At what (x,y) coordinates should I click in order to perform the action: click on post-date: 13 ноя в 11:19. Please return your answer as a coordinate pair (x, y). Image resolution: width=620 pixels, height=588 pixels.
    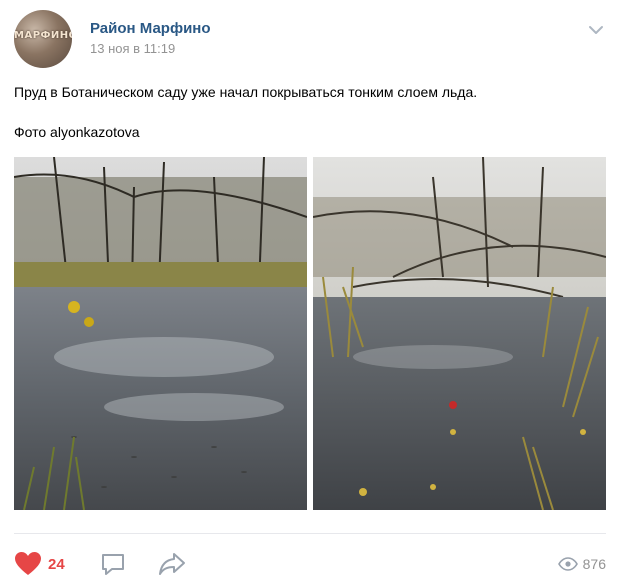
    Looking at the image, I should click on (132, 48).